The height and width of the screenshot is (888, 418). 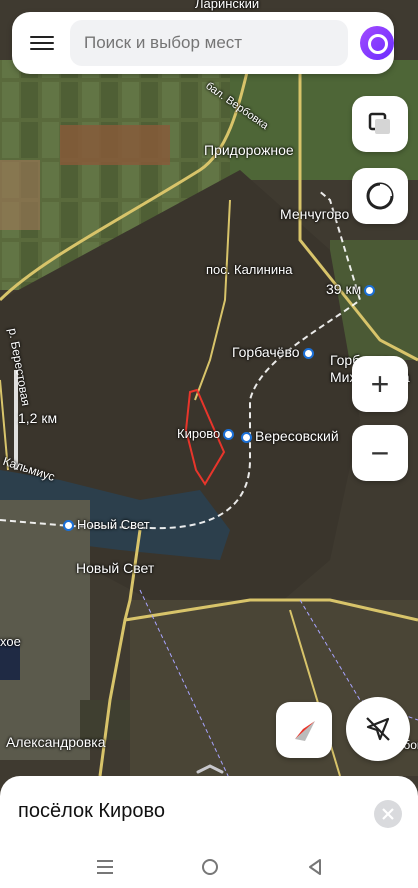 I want to click on compass-button, so click(x=304, y=730).